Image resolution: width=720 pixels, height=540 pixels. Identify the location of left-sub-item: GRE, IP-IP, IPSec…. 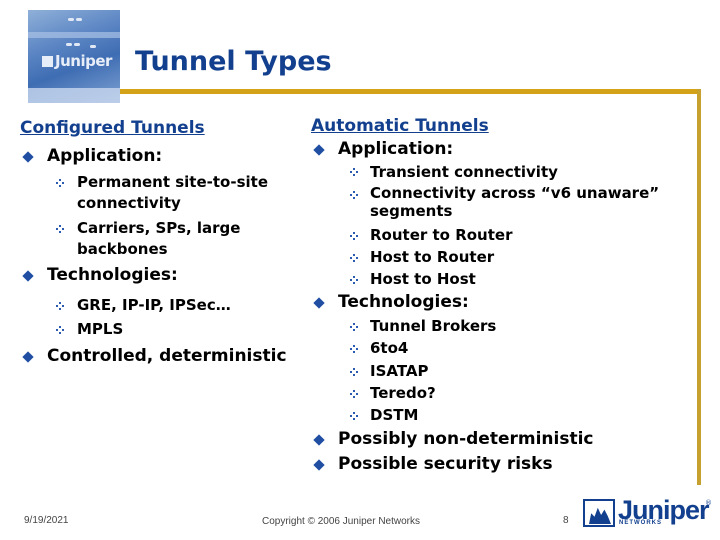
(154, 305).